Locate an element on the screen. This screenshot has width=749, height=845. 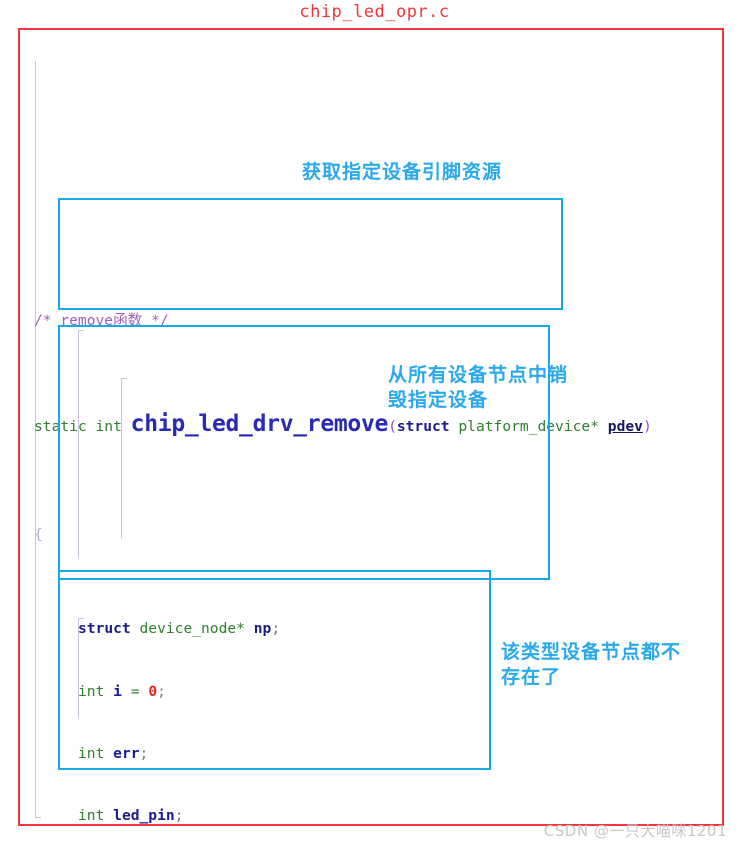
var-i: i is located at coordinates (117, 691).